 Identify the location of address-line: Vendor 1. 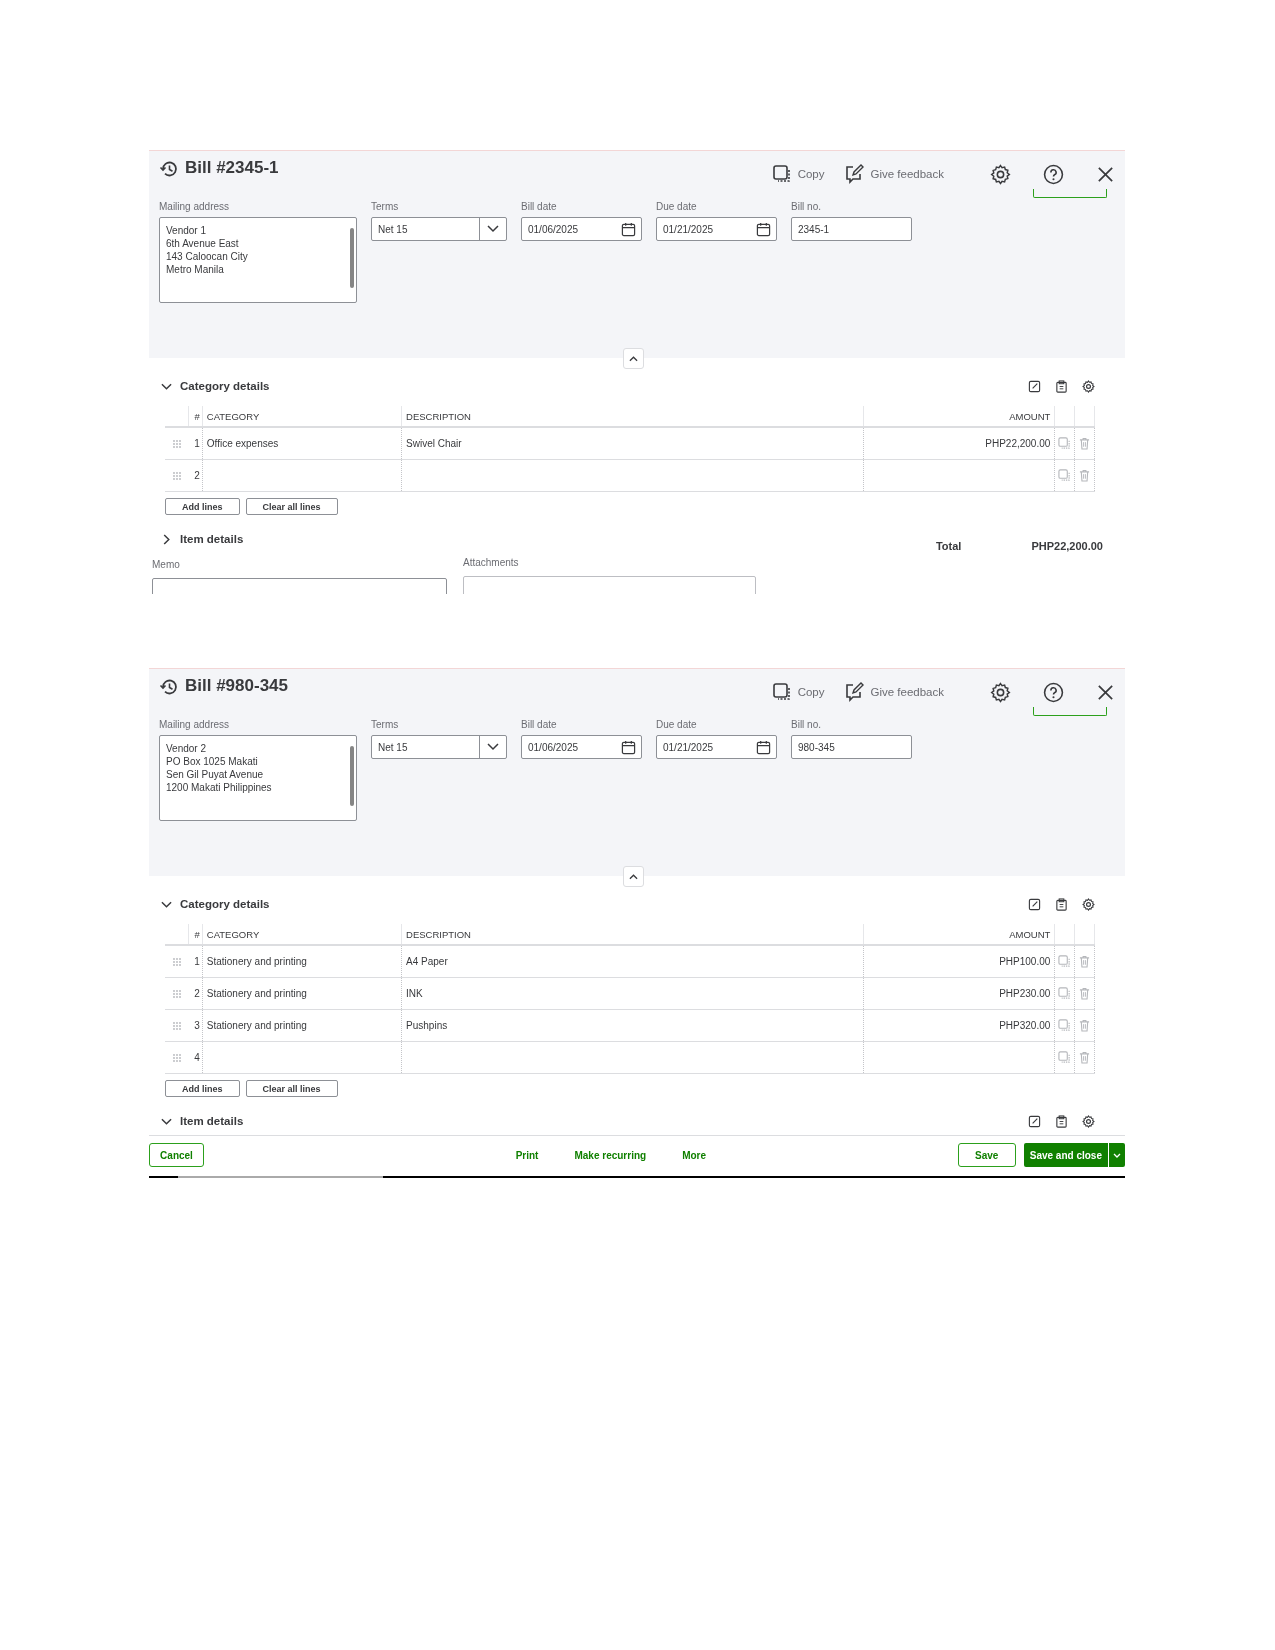
(187, 230).